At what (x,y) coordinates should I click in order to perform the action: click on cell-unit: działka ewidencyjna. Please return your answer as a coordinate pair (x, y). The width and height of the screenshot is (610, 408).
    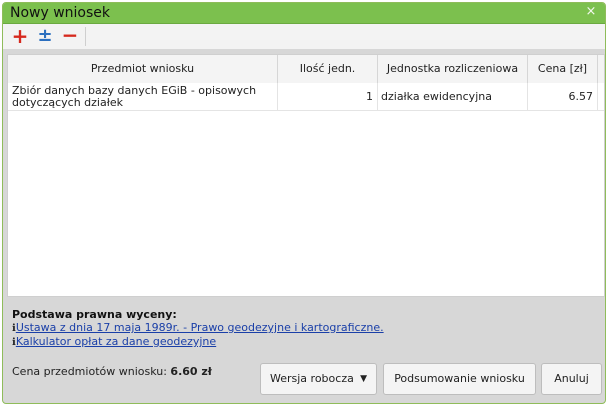
    Looking at the image, I should click on (453, 96).